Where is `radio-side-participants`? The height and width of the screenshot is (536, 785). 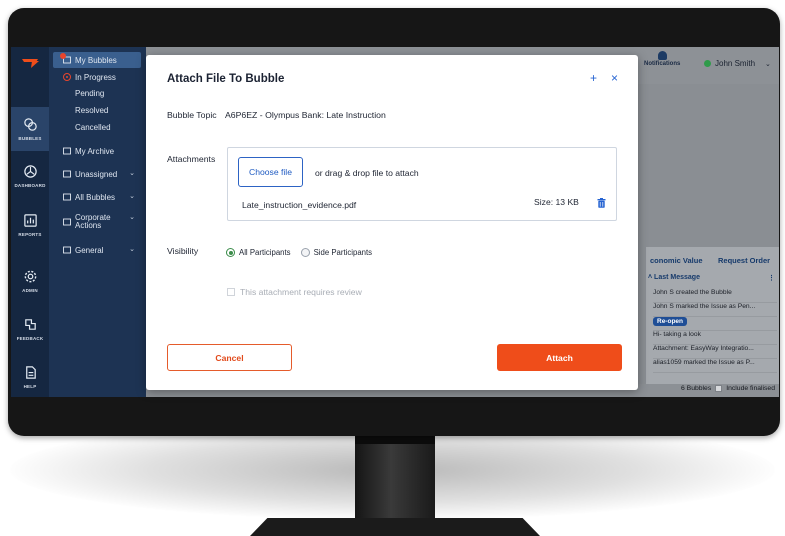 radio-side-participants is located at coordinates (305, 252).